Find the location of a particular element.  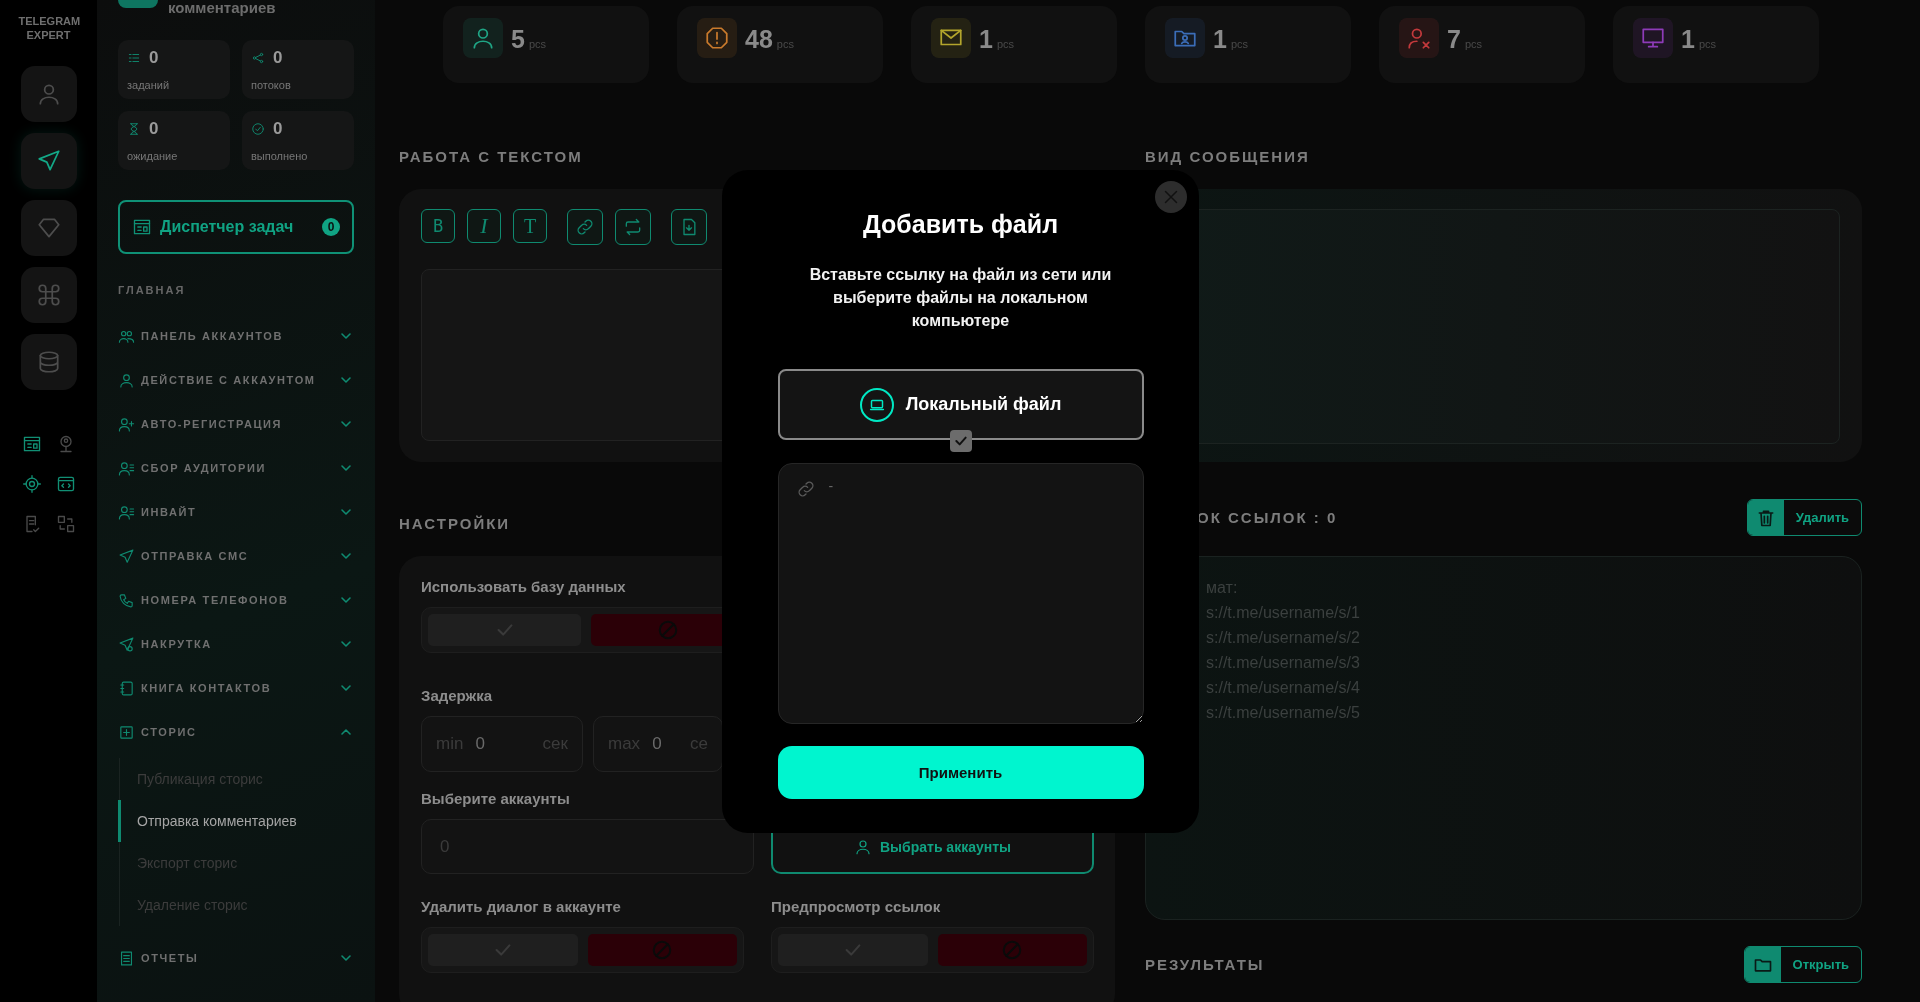

app-logo: TELEGRAM EXPERT is located at coordinates (48, 28).